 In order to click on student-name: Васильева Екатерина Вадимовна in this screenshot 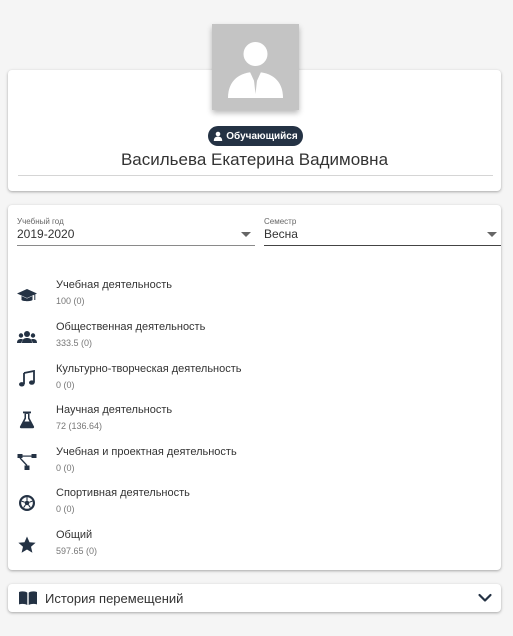, I will do `click(254, 159)`.